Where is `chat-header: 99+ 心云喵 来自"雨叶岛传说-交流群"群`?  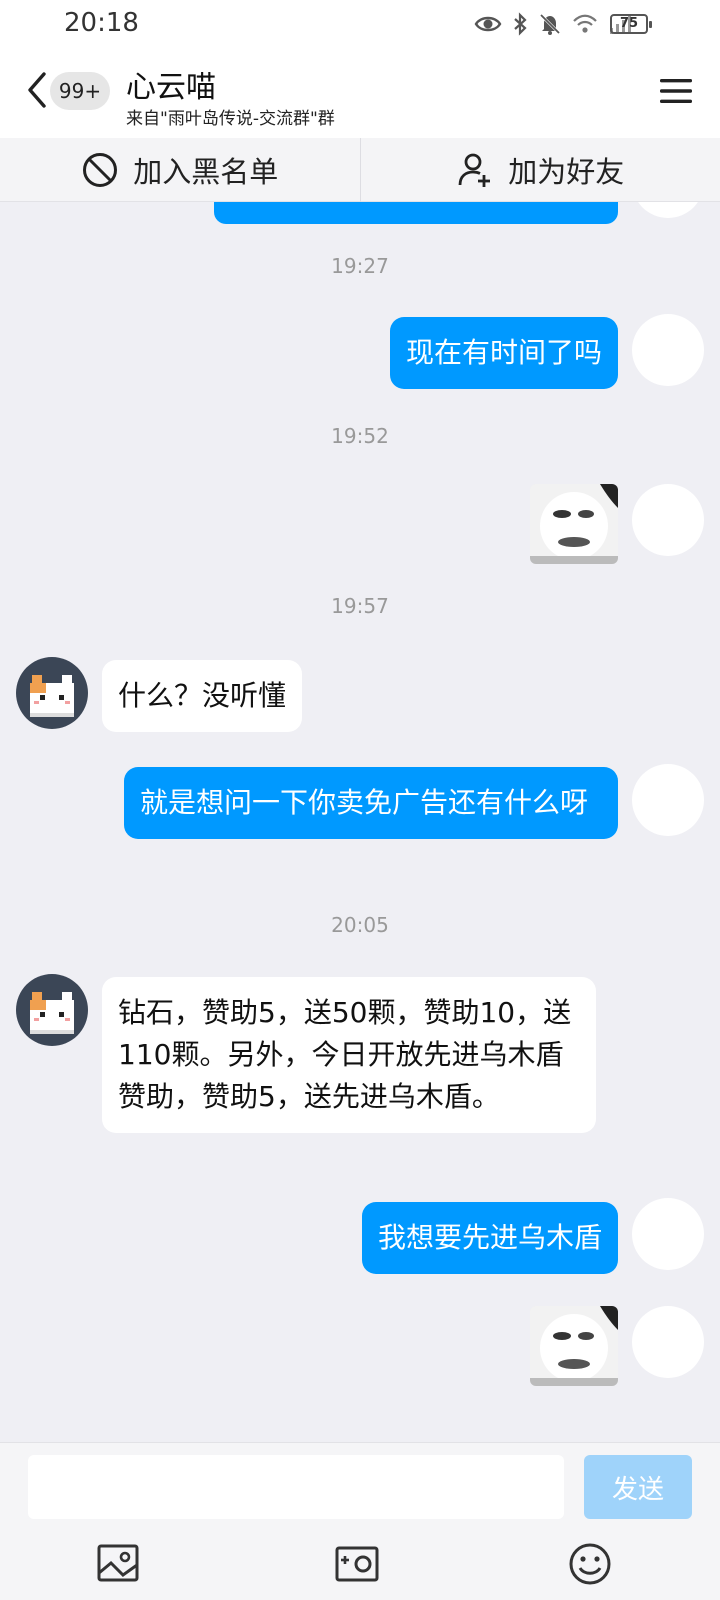 chat-header: 99+ 心云喵 来自"雨叶岛传说-交流群"群 is located at coordinates (360, 94).